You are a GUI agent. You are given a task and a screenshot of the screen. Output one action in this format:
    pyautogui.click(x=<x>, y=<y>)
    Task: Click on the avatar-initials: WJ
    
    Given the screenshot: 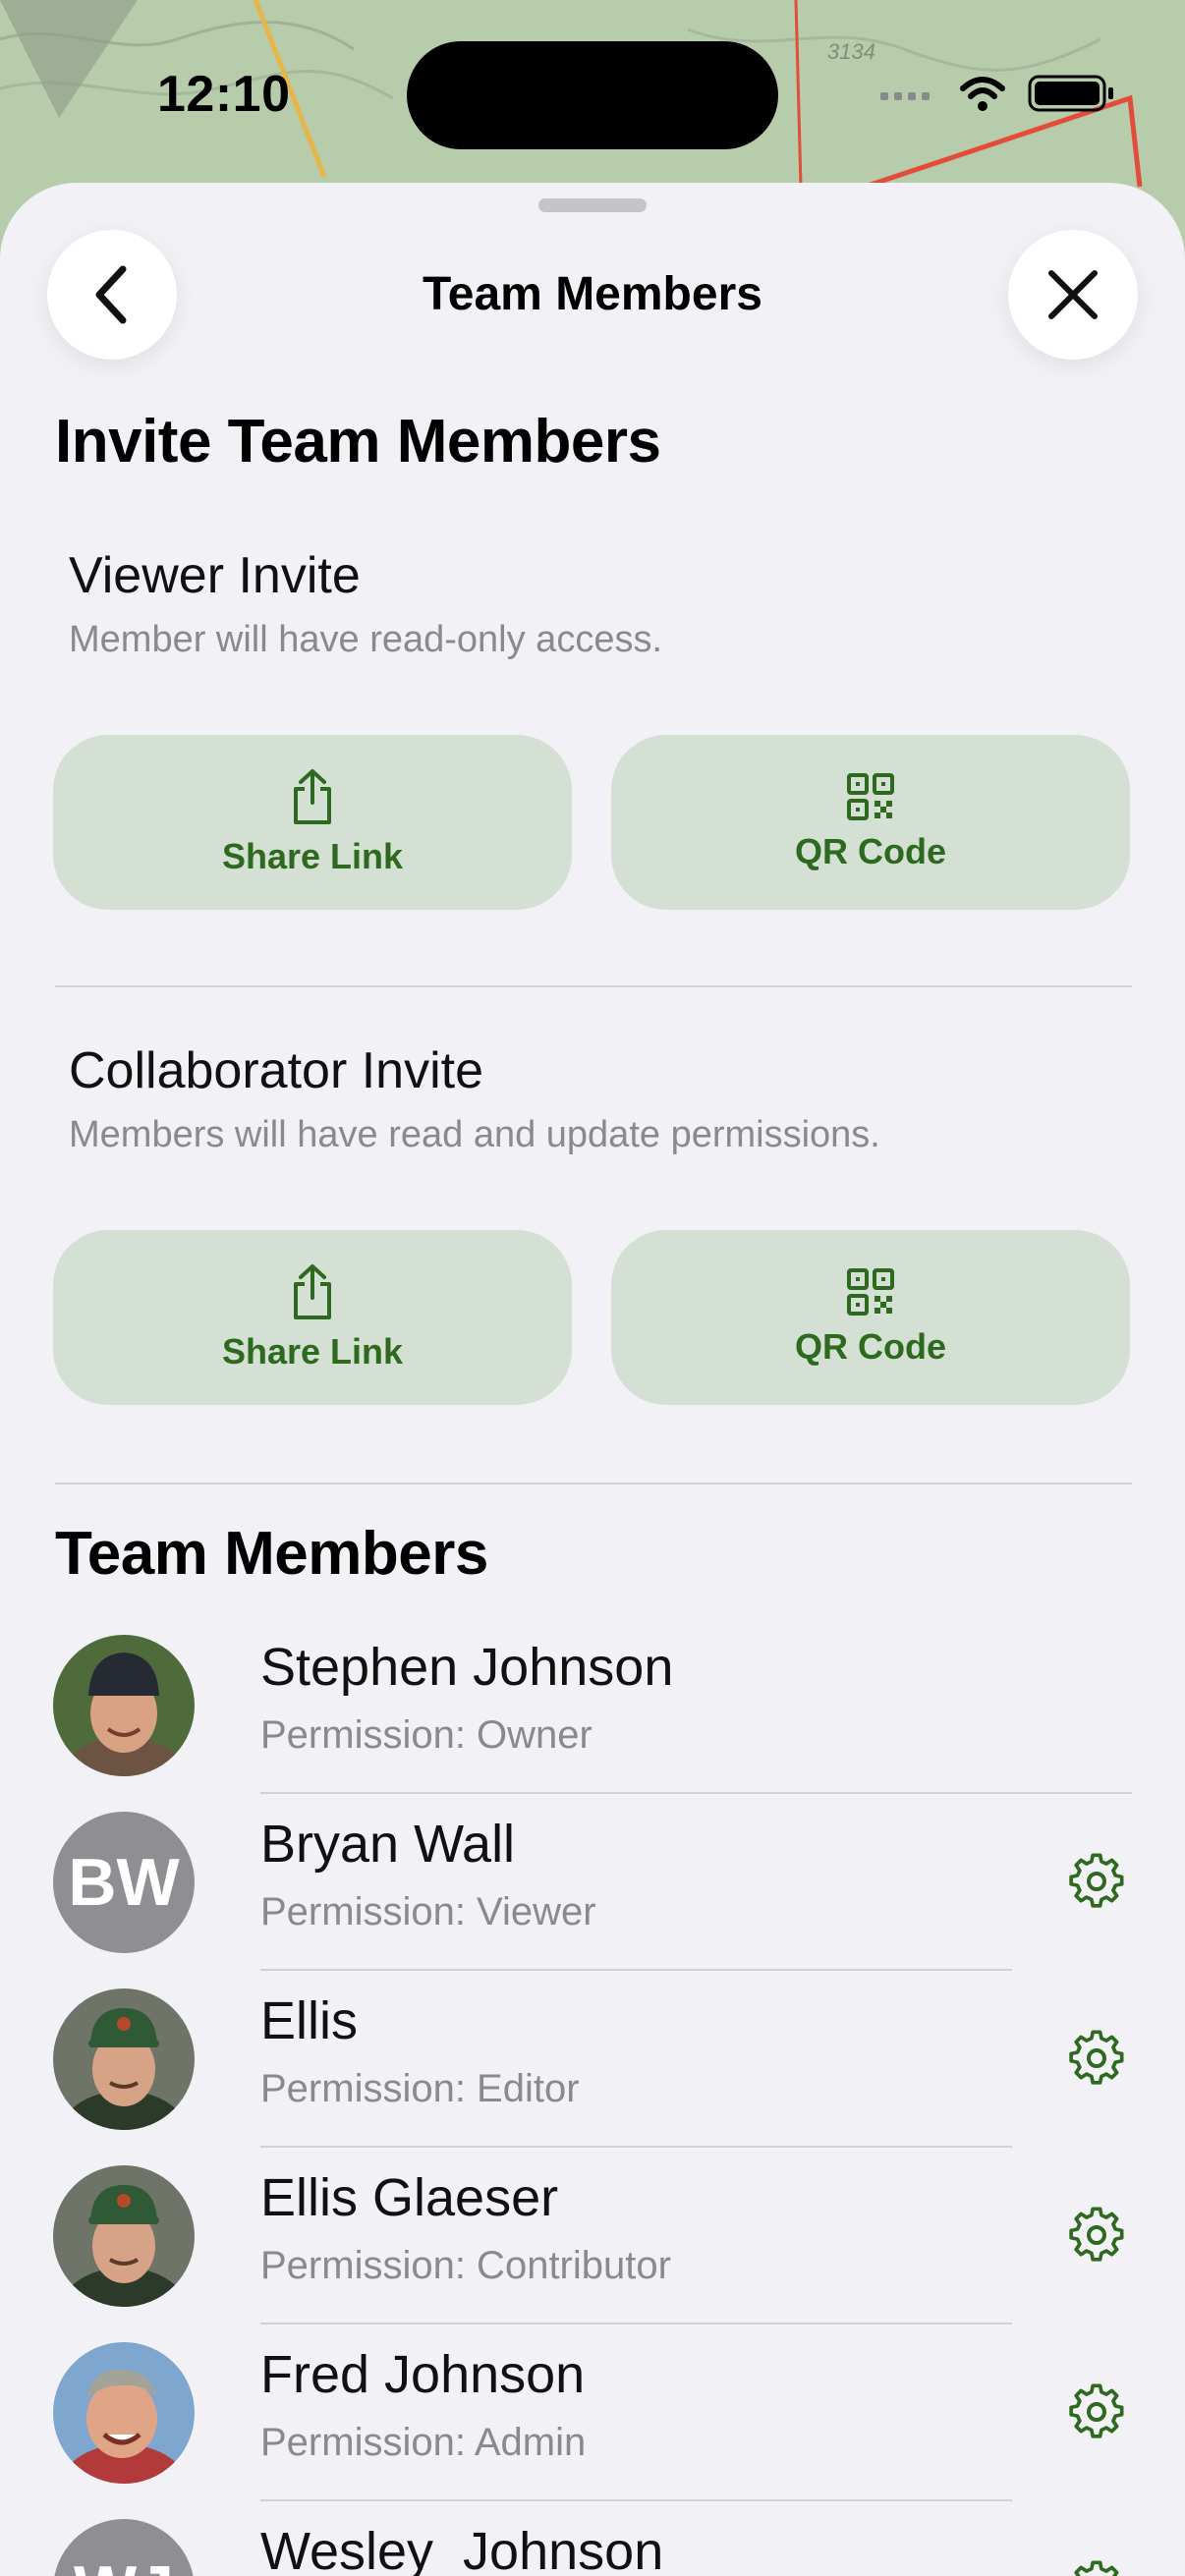 What is the action you would take?
    pyautogui.click(x=124, y=2547)
    